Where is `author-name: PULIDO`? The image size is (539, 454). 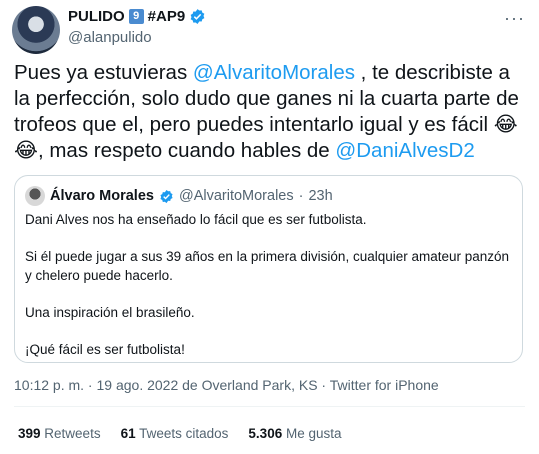
author-name: PULIDO is located at coordinates (96, 16).